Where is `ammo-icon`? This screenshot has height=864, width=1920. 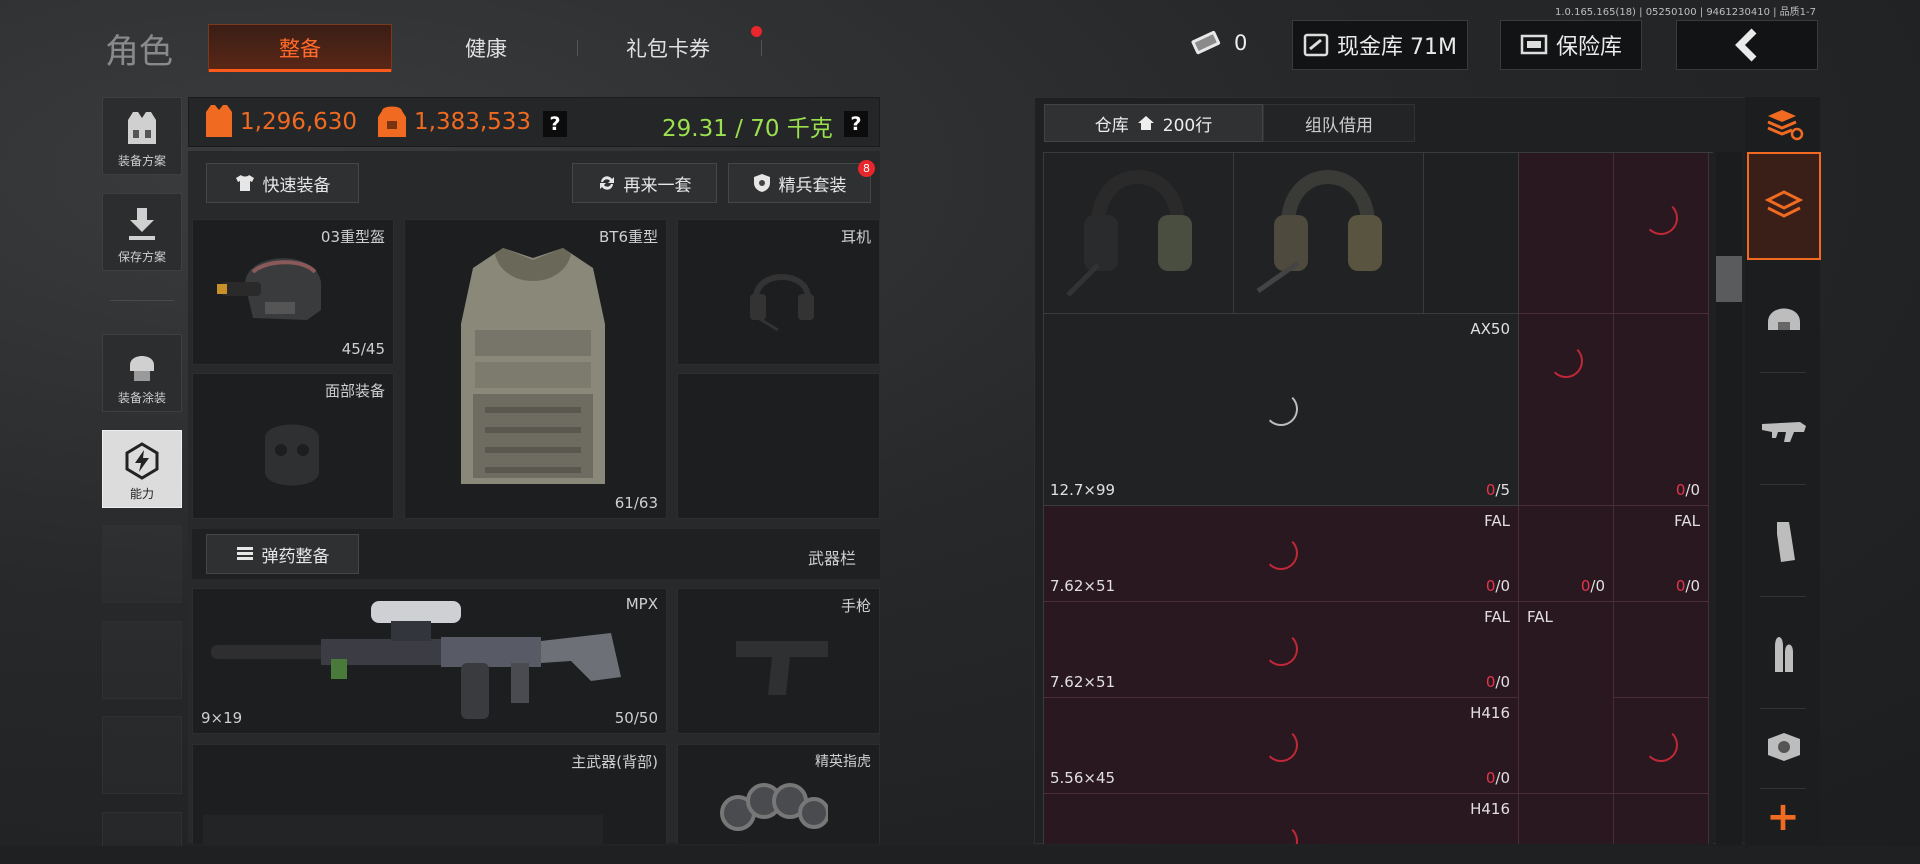
ammo-icon is located at coordinates (244, 553).